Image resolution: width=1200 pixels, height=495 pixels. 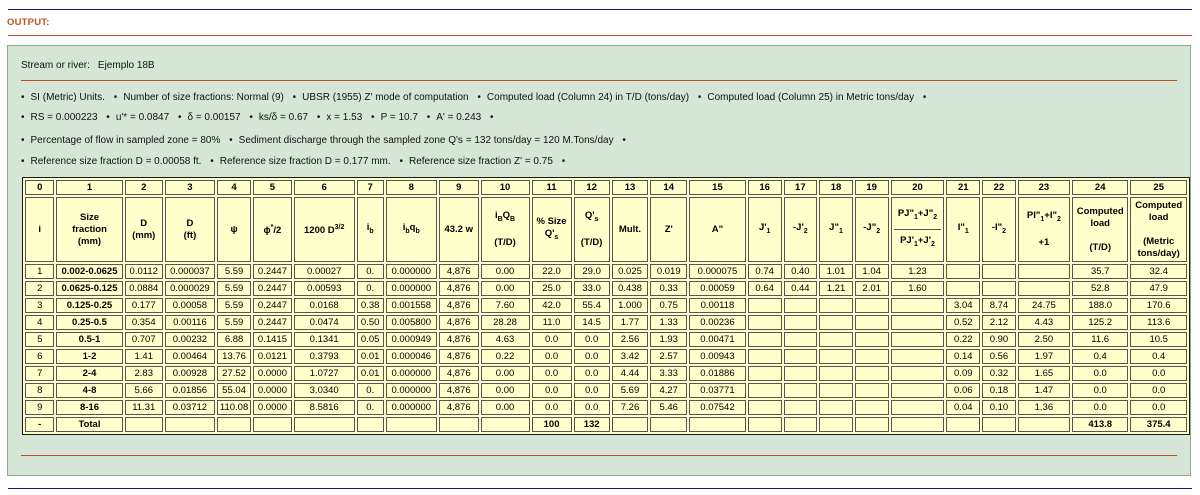 I want to click on column-number-row-cell: 17, so click(x=800, y=187).